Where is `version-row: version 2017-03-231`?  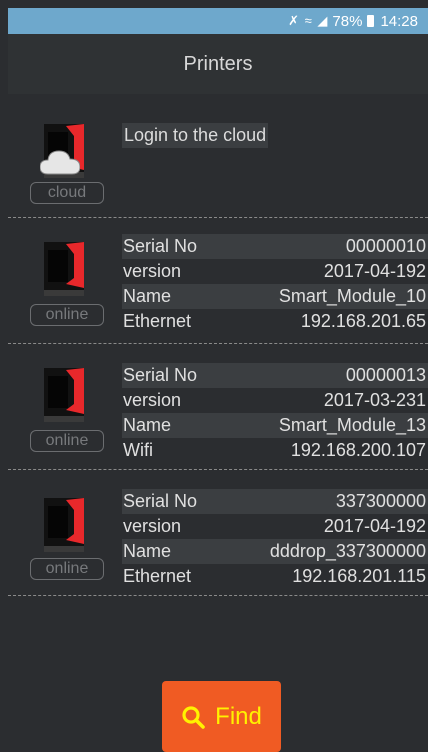
version-row: version 2017-03-231 is located at coordinates (275, 400).